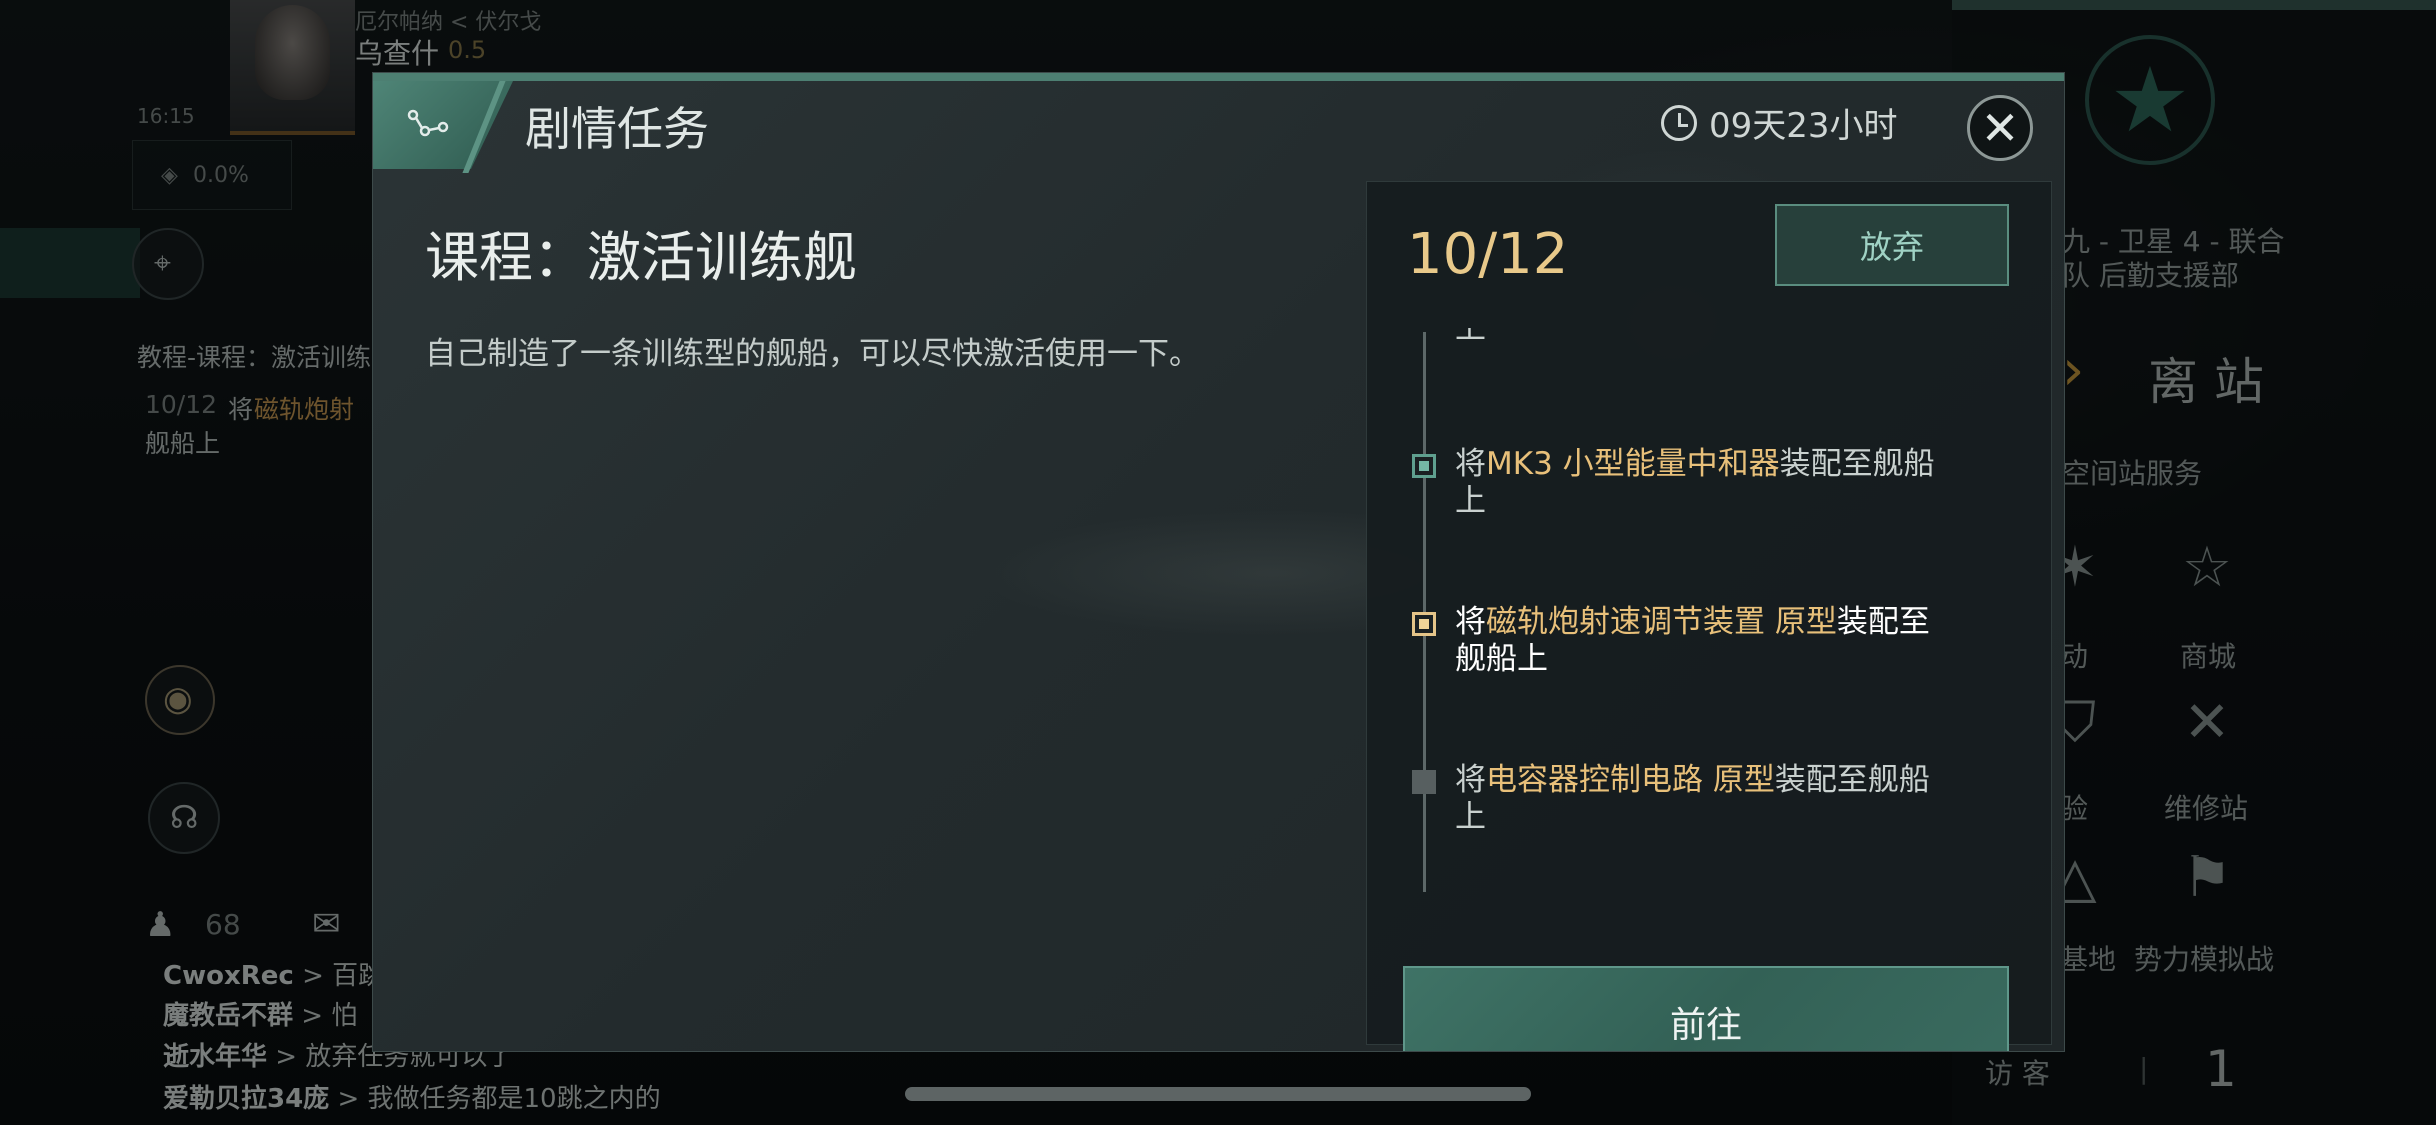 The image size is (2436, 1125). I want to click on home-indicator, so click(1218, 1094).